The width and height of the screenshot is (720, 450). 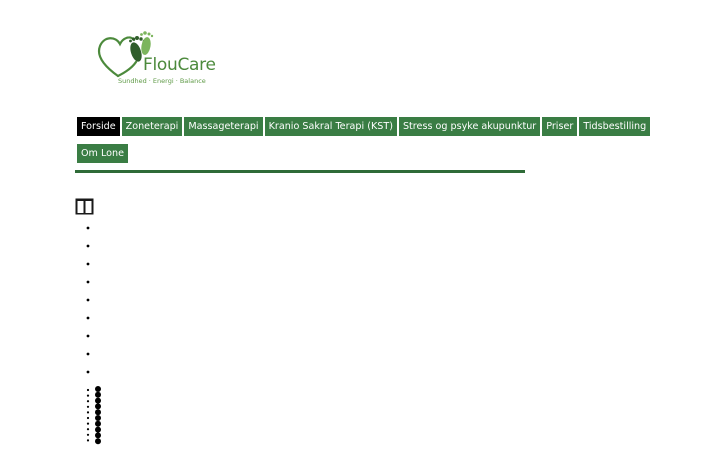 What do you see at coordinates (93, 335) in the screenshot?
I see `empty-bullet-list` at bounding box center [93, 335].